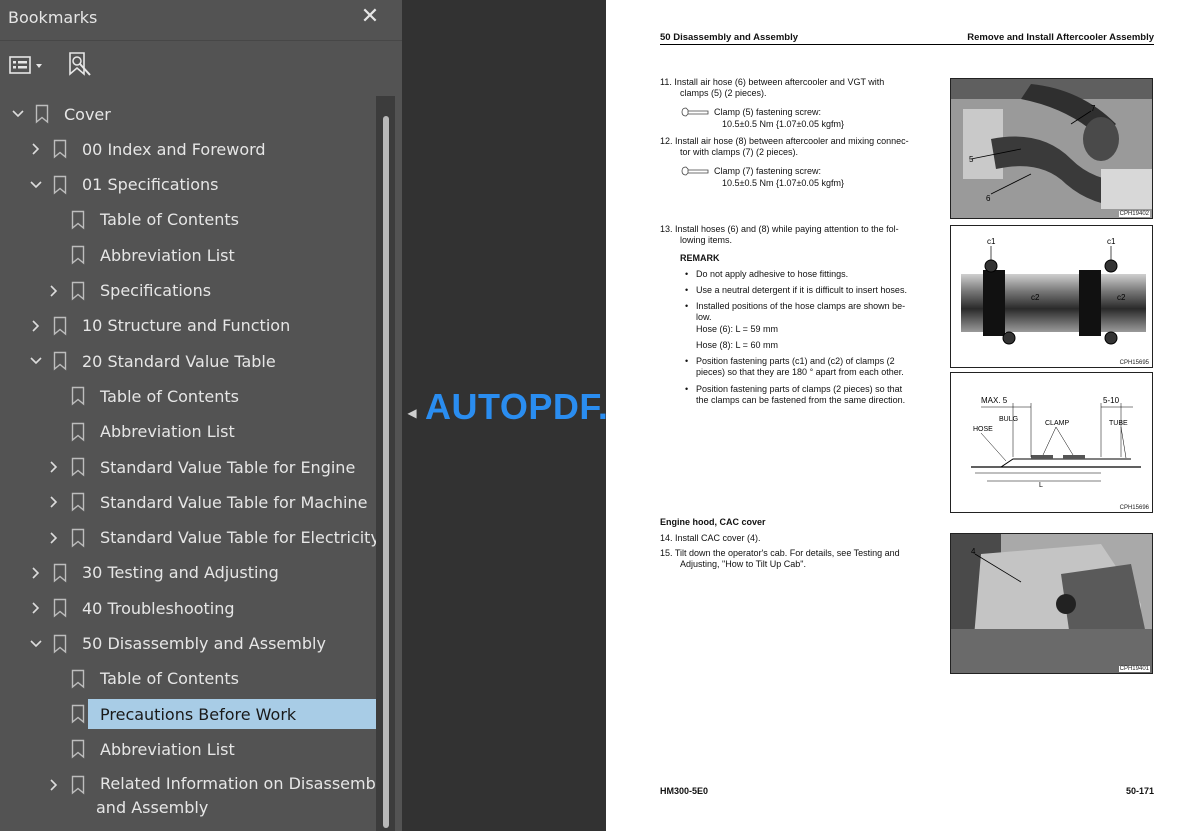 The height and width of the screenshot is (831, 1200). I want to click on bookmark-label: Specifications, so click(155, 290).